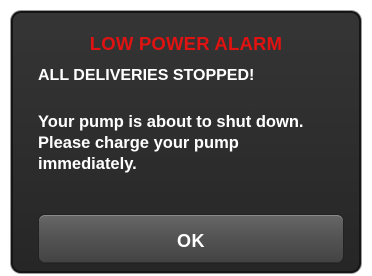 Image resolution: width=372 pixels, height=276 pixels. Describe the element at coordinates (186, 43) in the screenshot. I see `alarm-title: LOW POWER ALARM` at that location.